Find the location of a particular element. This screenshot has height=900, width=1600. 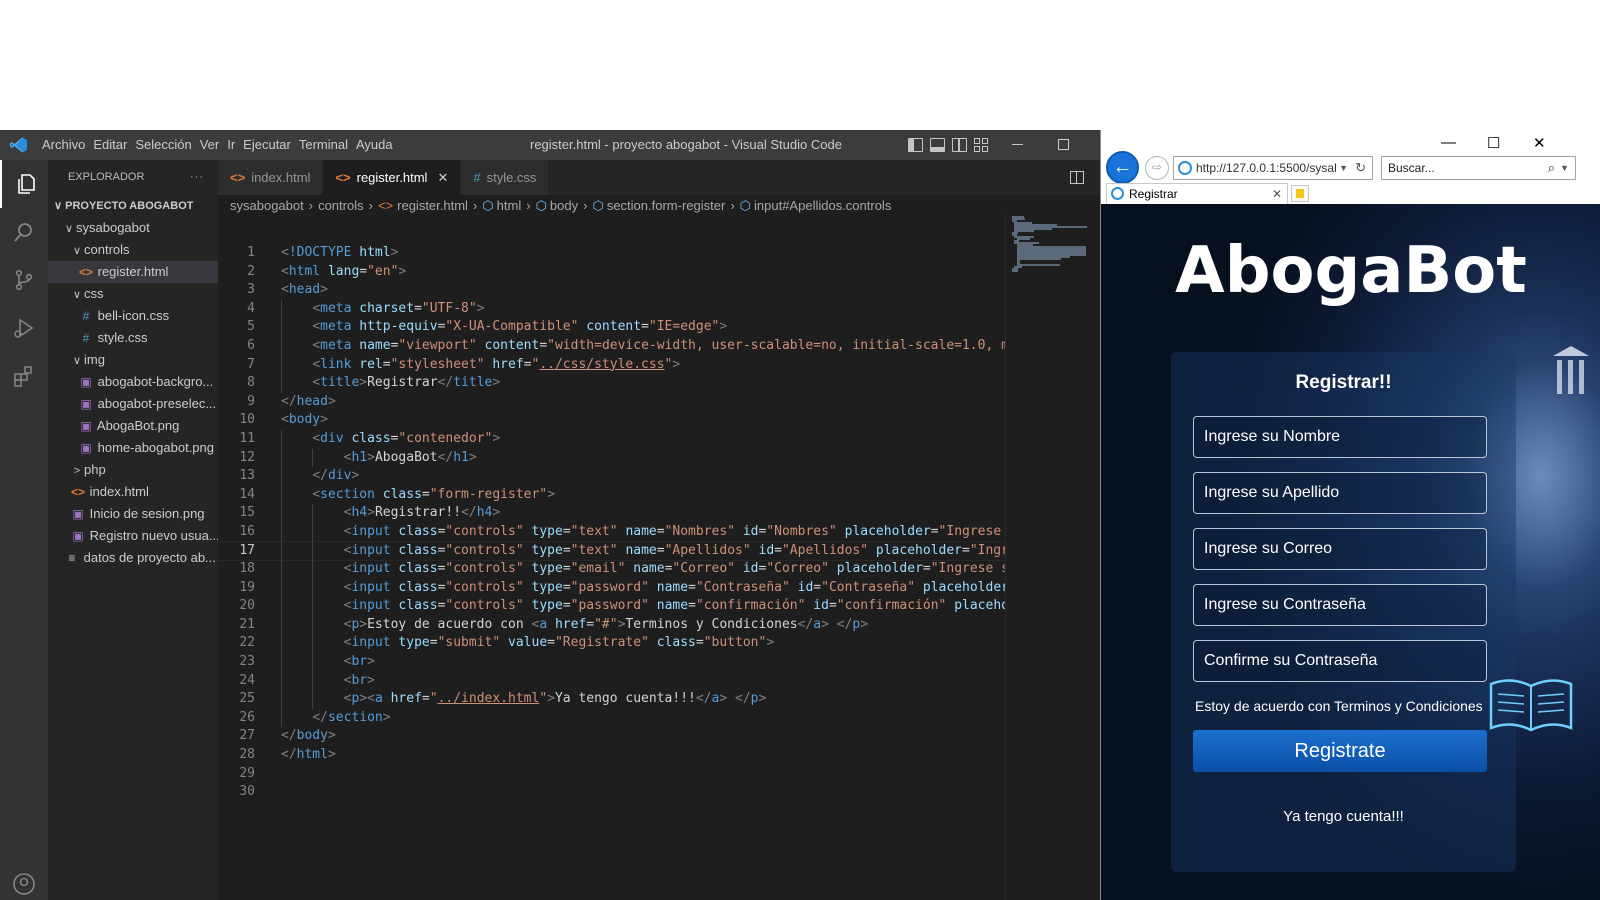

code-line: 30 is located at coordinates (610, 792).